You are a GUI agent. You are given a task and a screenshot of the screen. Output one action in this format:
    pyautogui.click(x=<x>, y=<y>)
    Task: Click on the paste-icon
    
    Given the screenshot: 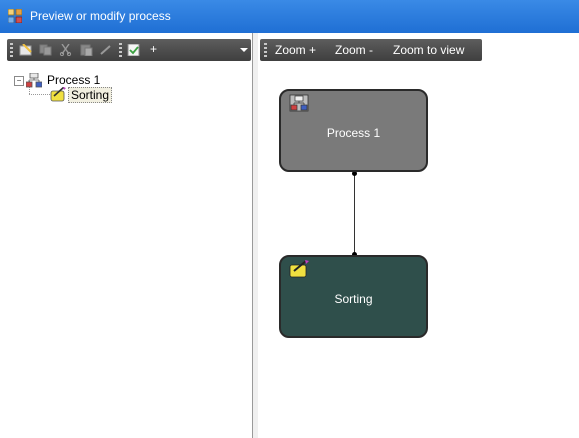 What is the action you would take?
    pyautogui.click(x=86, y=50)
    